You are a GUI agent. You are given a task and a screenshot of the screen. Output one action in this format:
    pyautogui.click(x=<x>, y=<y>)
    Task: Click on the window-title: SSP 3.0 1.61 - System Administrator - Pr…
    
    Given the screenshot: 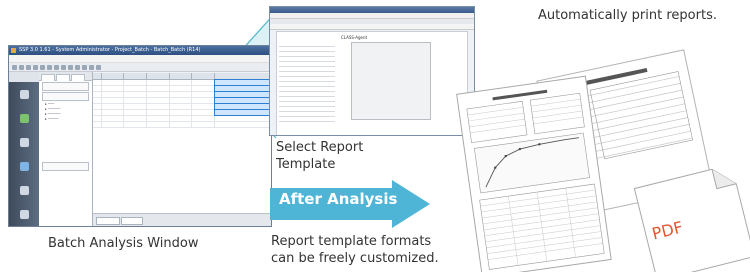 What is the action you would take?
    pyautogui.click(x=110, y=50)
    